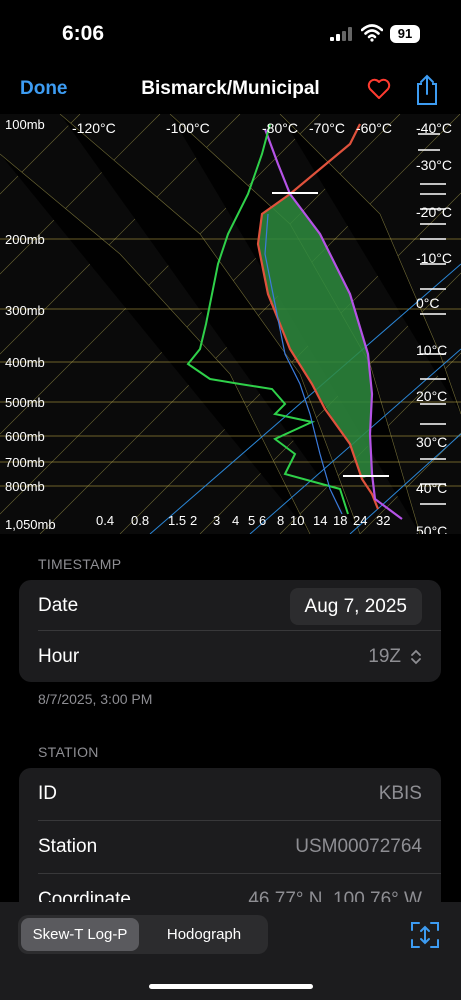 This screenshot has width=461, height=1000. Describe the element at coordinates (372, 33) in the screenshot. I see `wifi-icon` at that location.